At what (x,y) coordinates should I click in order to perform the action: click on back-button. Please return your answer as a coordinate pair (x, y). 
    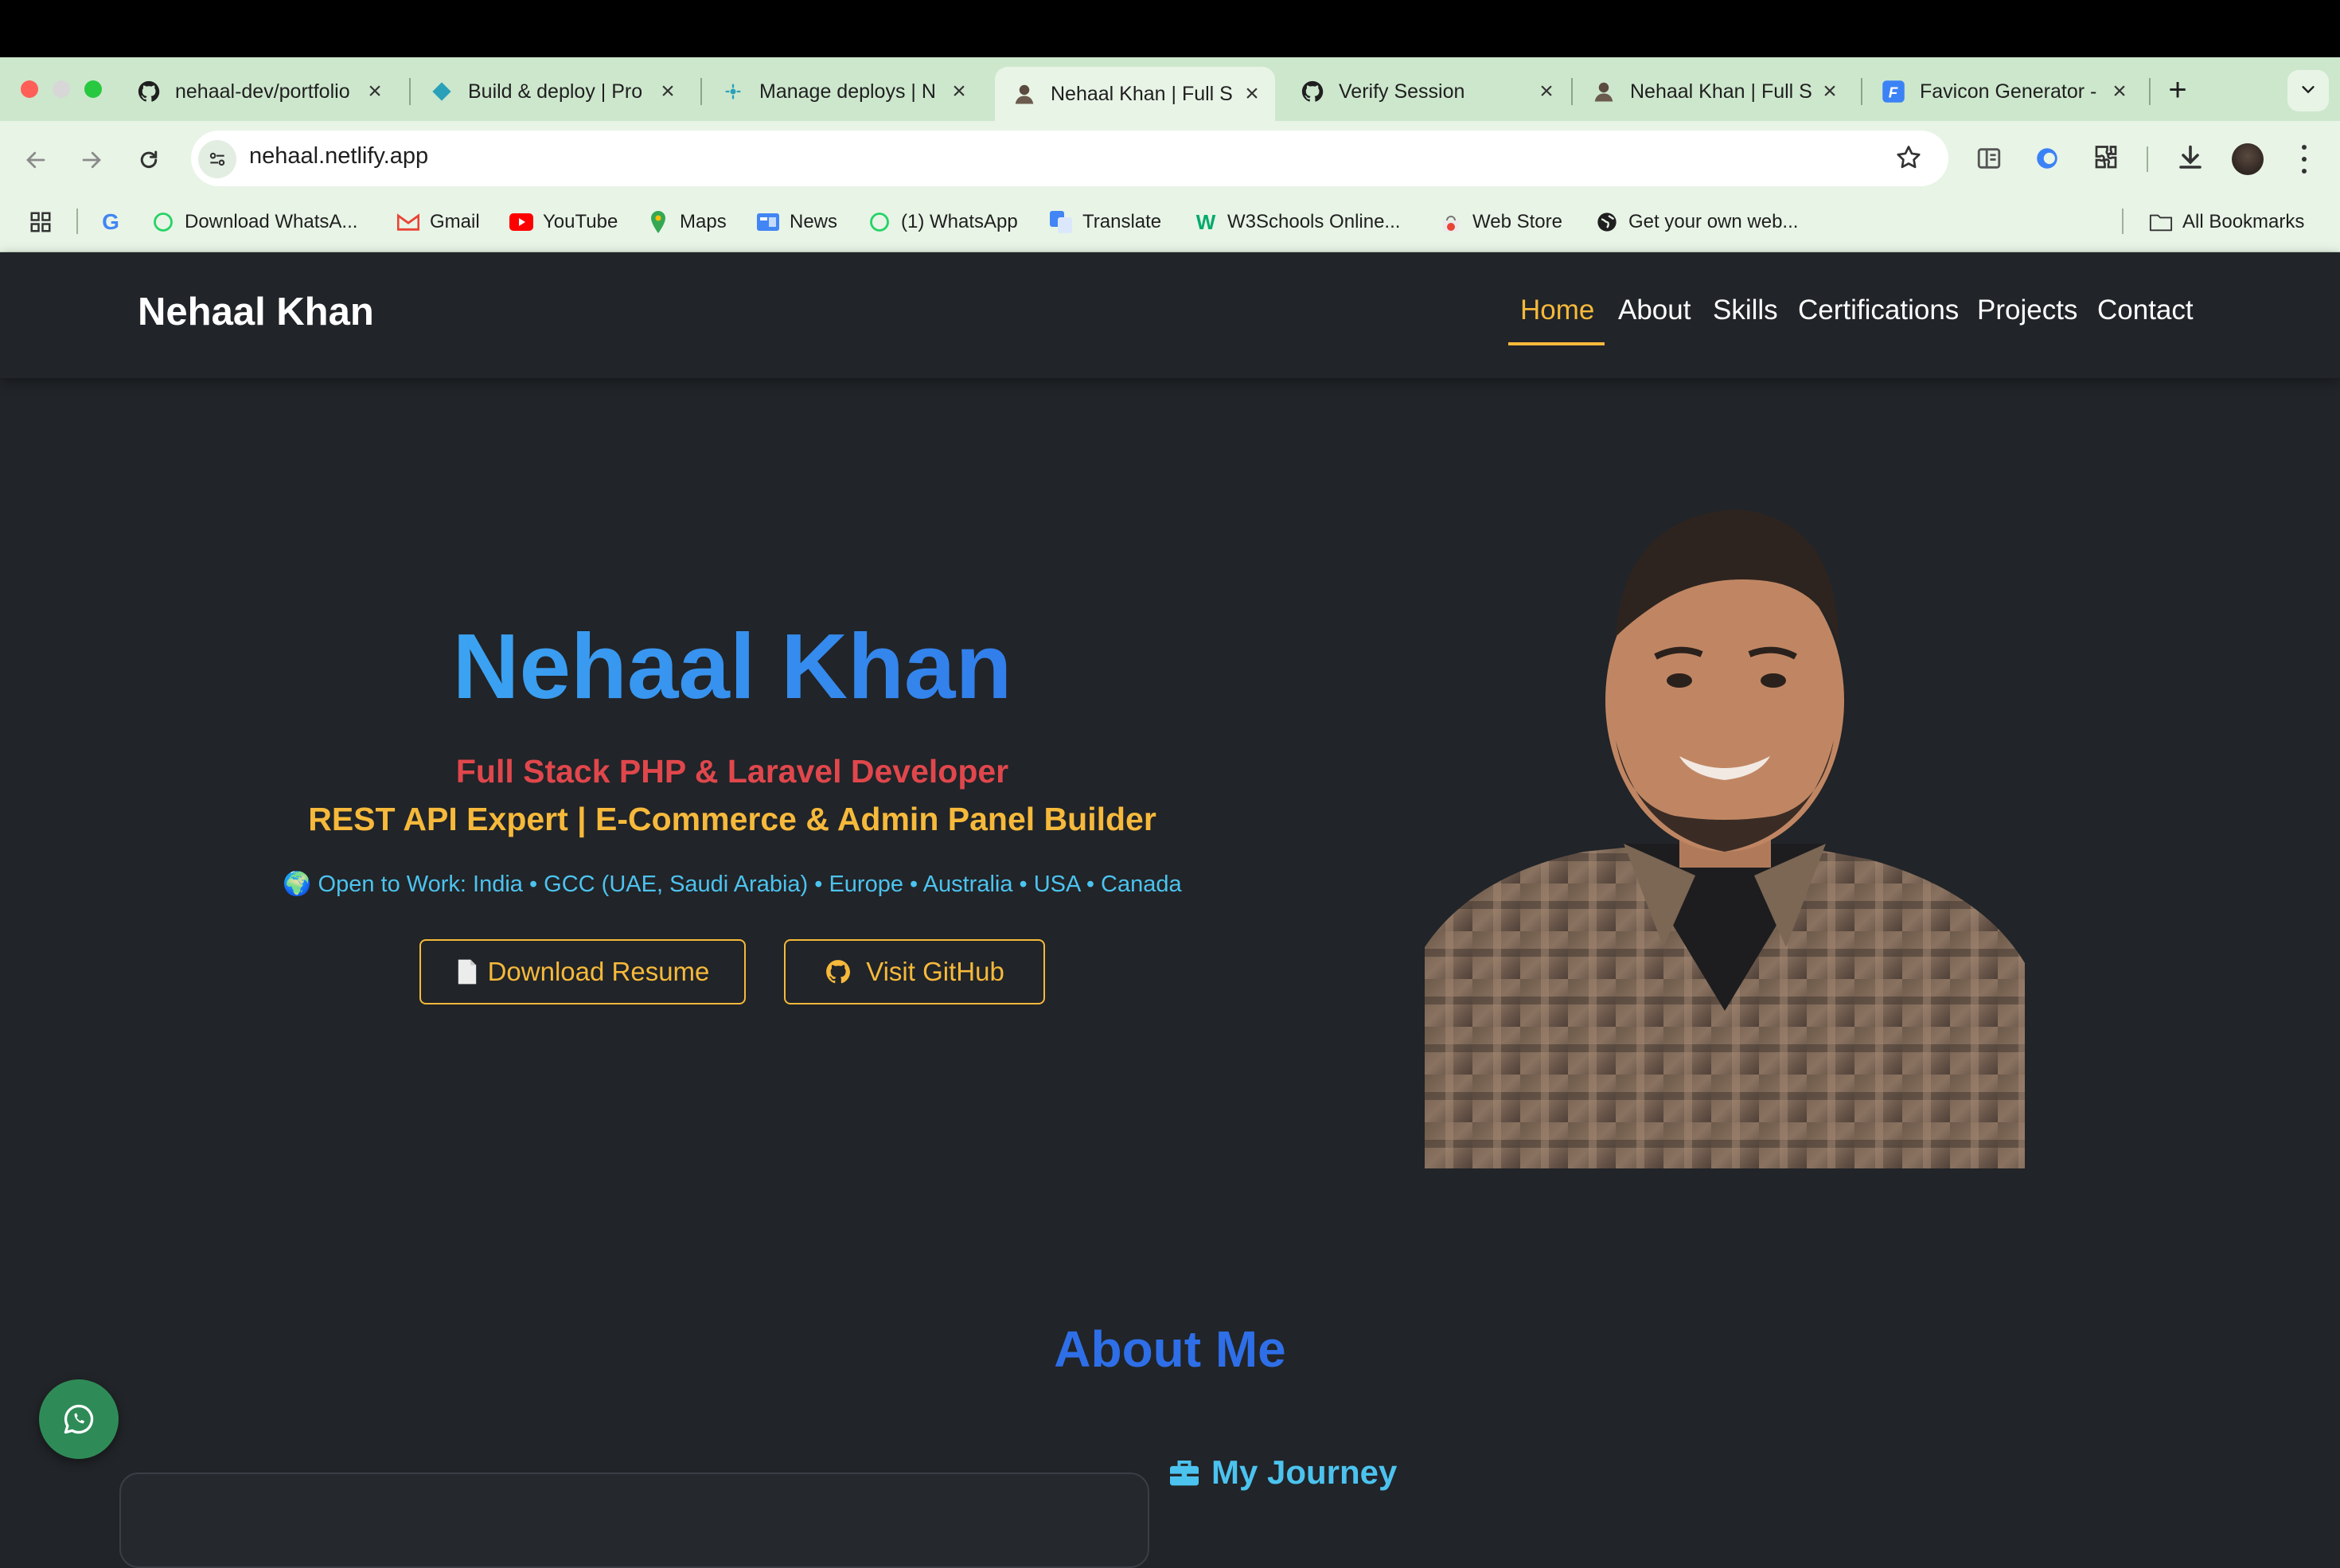
    Looking at the image, I should click on (36, 160).